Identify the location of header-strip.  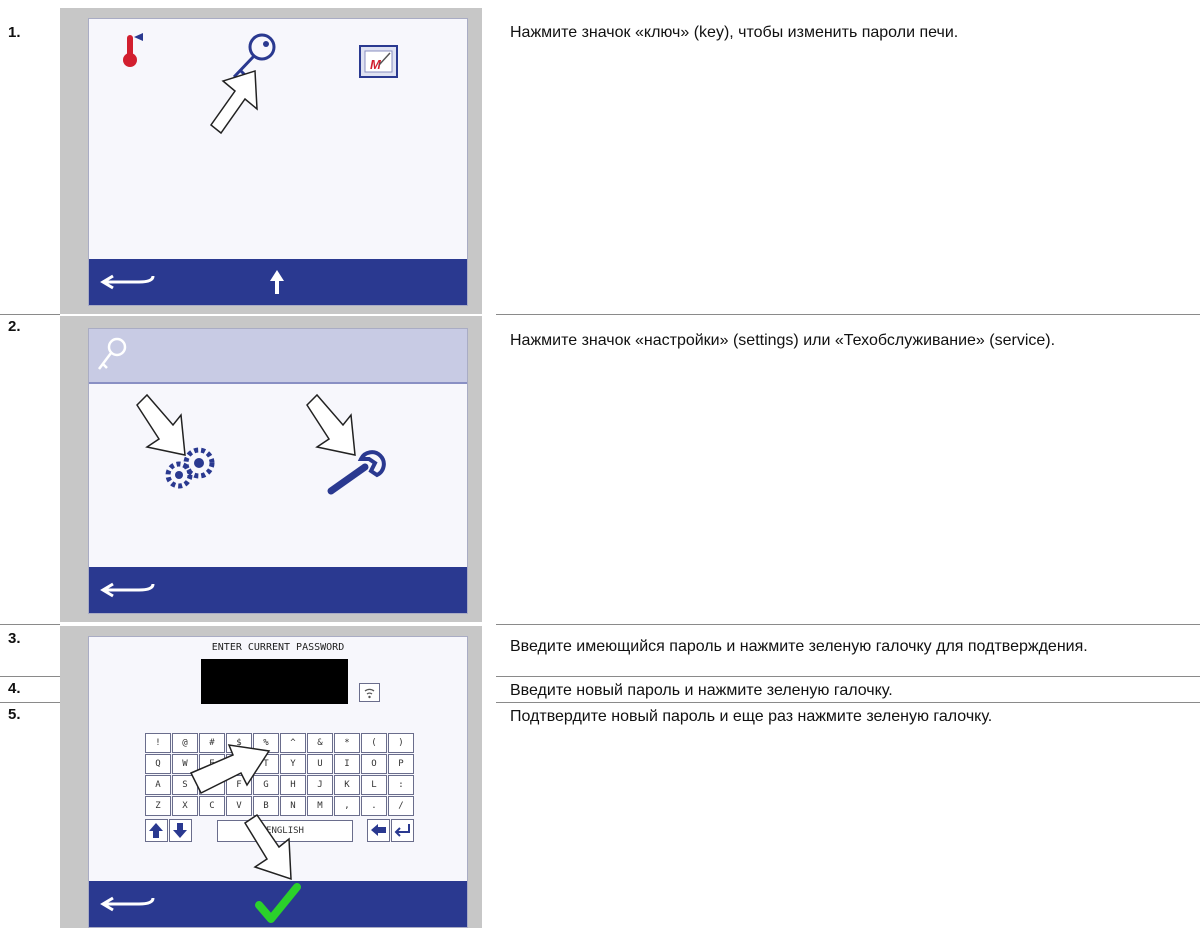
(278, 356).